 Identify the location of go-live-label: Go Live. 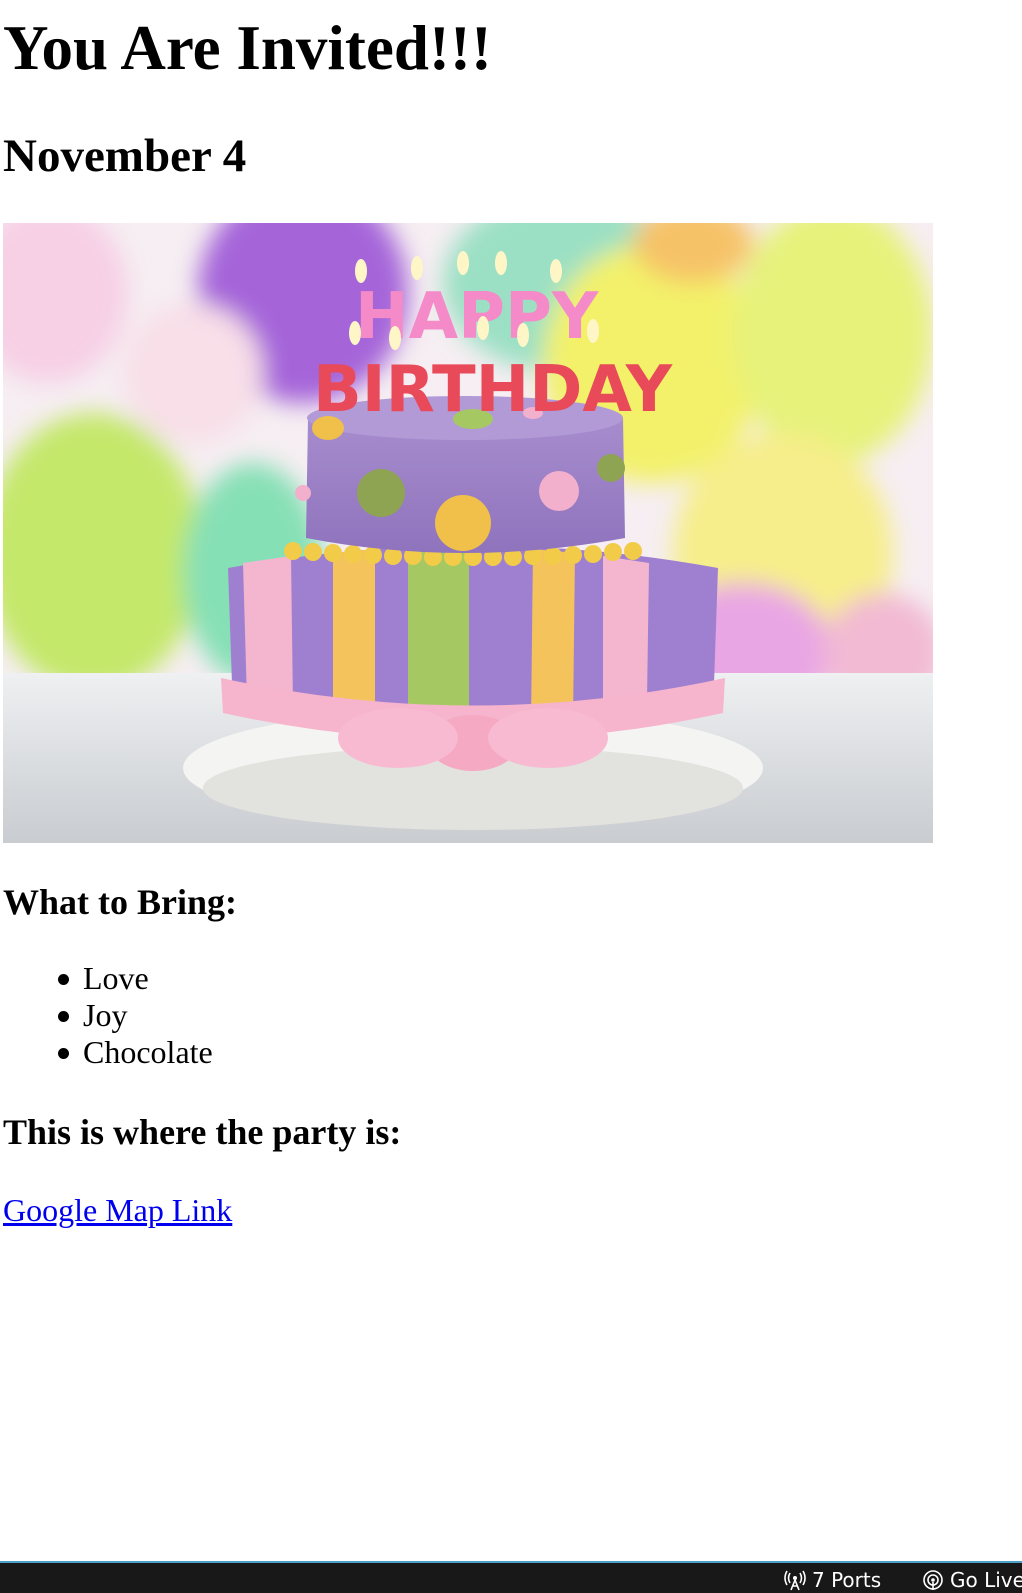
(986, 1580).